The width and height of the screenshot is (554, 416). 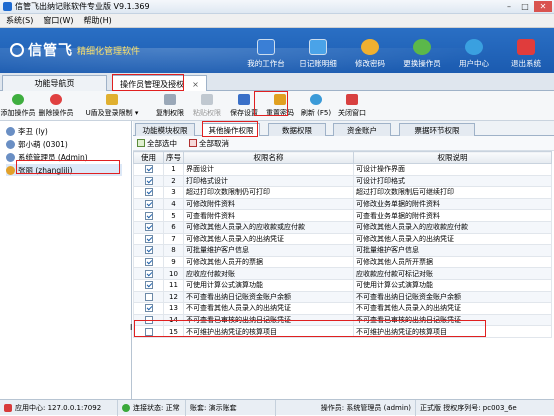 I want to click on table-row: 15 不可维护出纳凭证的核算项目 不可维护出纳凭证的核算项目, so click(x=342, y=331).